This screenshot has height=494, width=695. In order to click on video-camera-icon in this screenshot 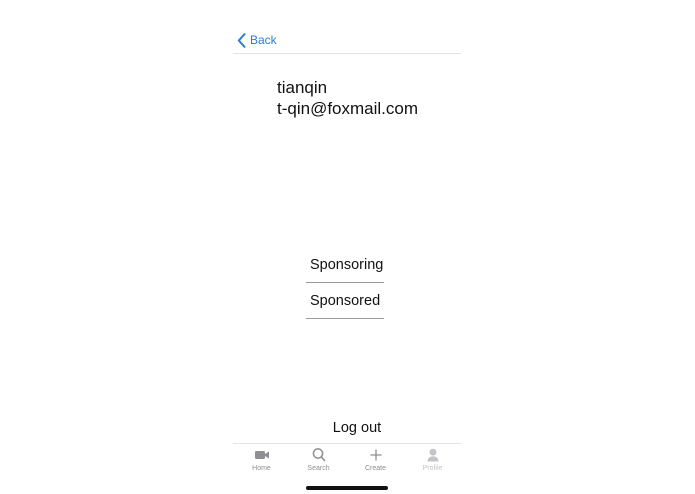, I will do `click(262, 455)`.